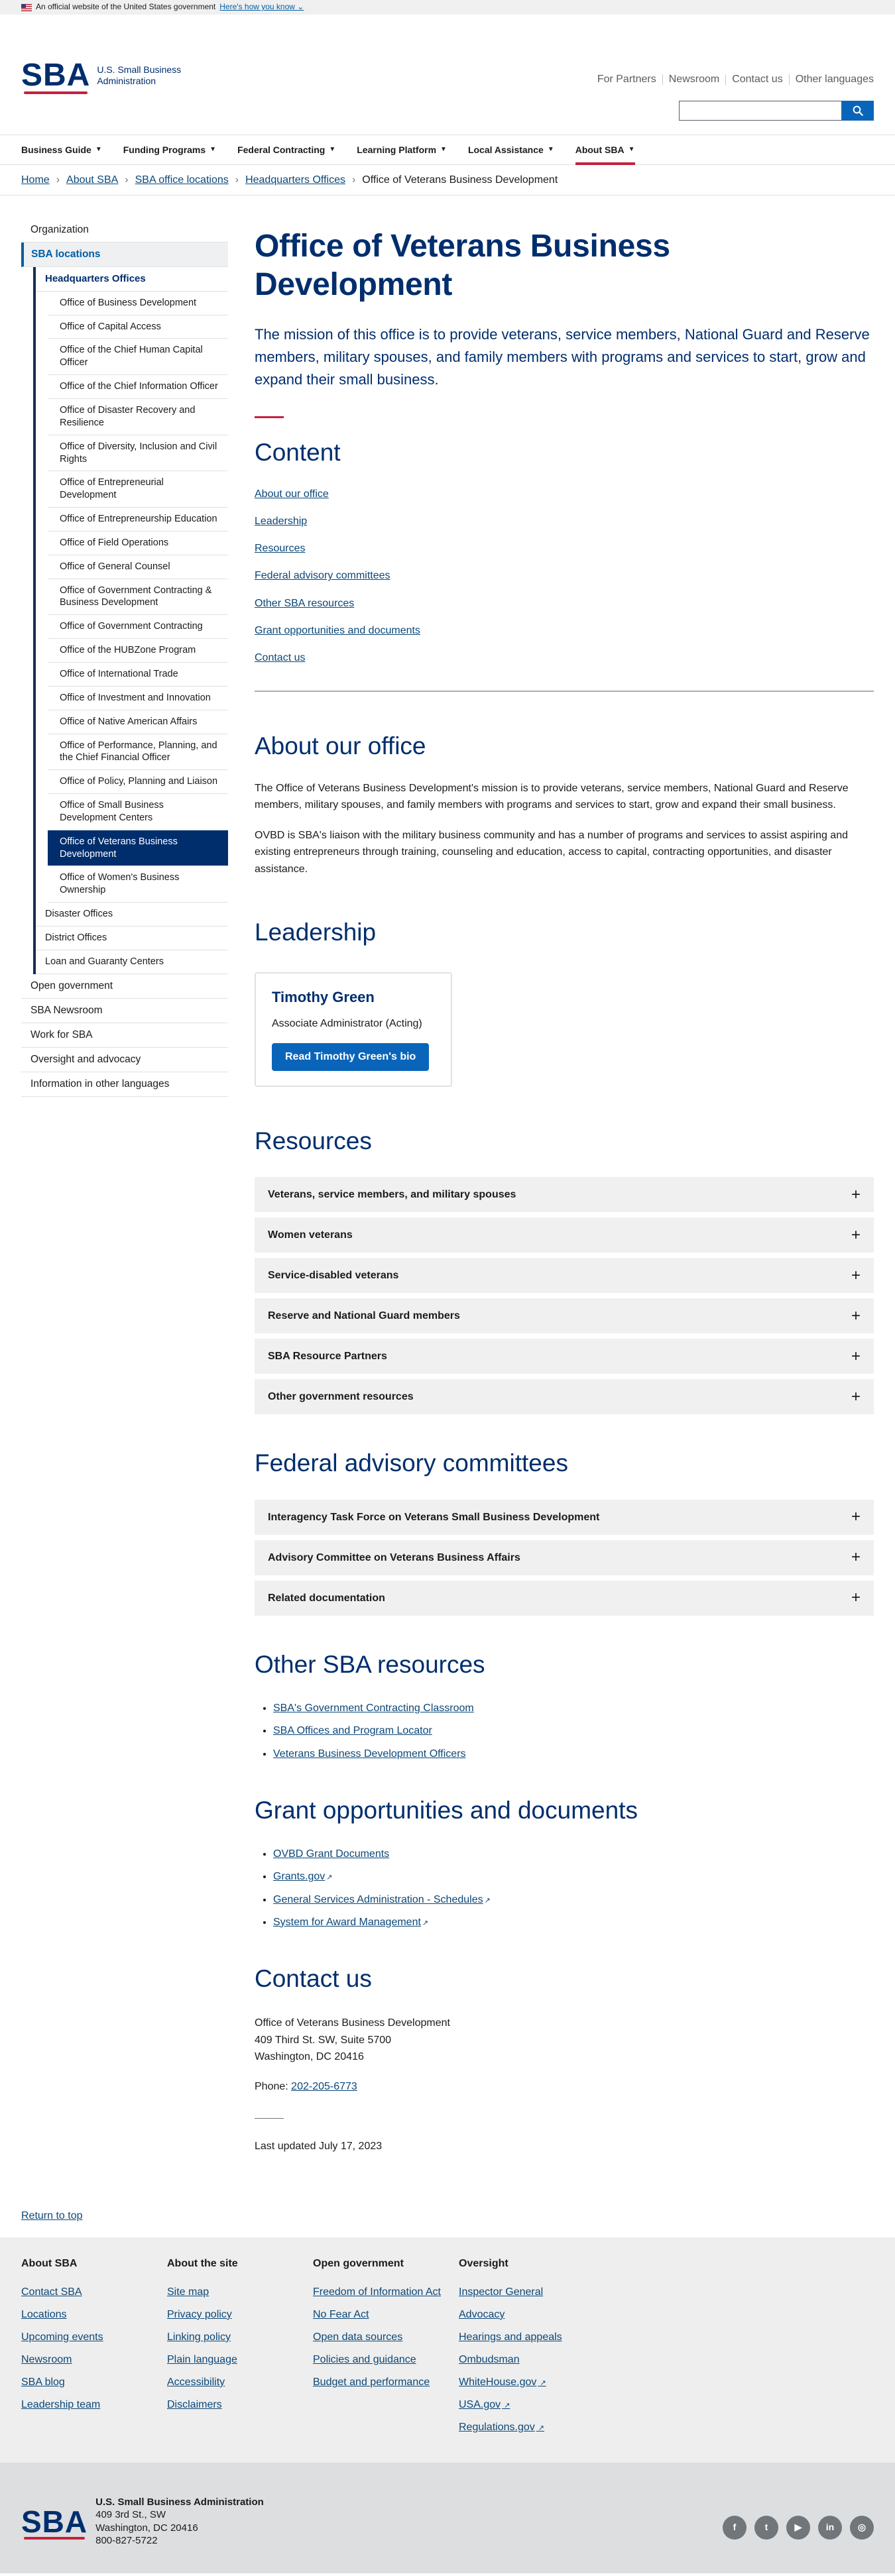 The image size is (895, 2576). What do you see at coordinates (322, 576) in the screenshot?
I see `toc-link-federal-advisory-committees: Federal advisory committees` at bounding box center [322, 576].